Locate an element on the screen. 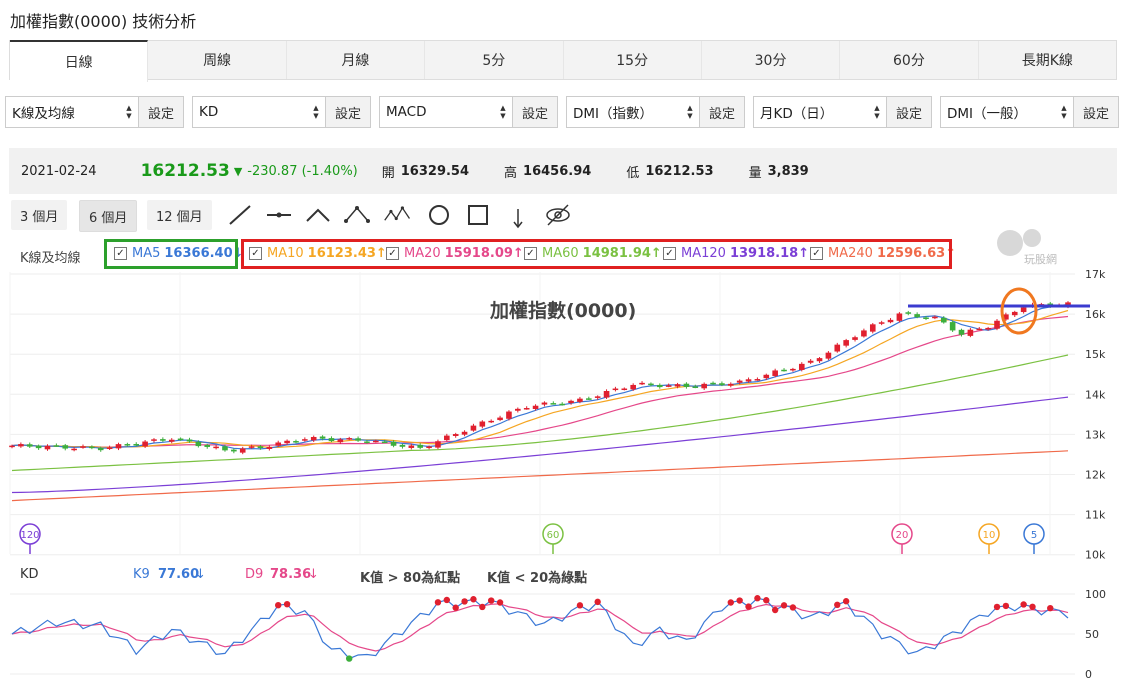 Image resolution: width=1129 pixels, height=684 pixels. y-tick-label: 15k is located at coordinates (1095, 354).